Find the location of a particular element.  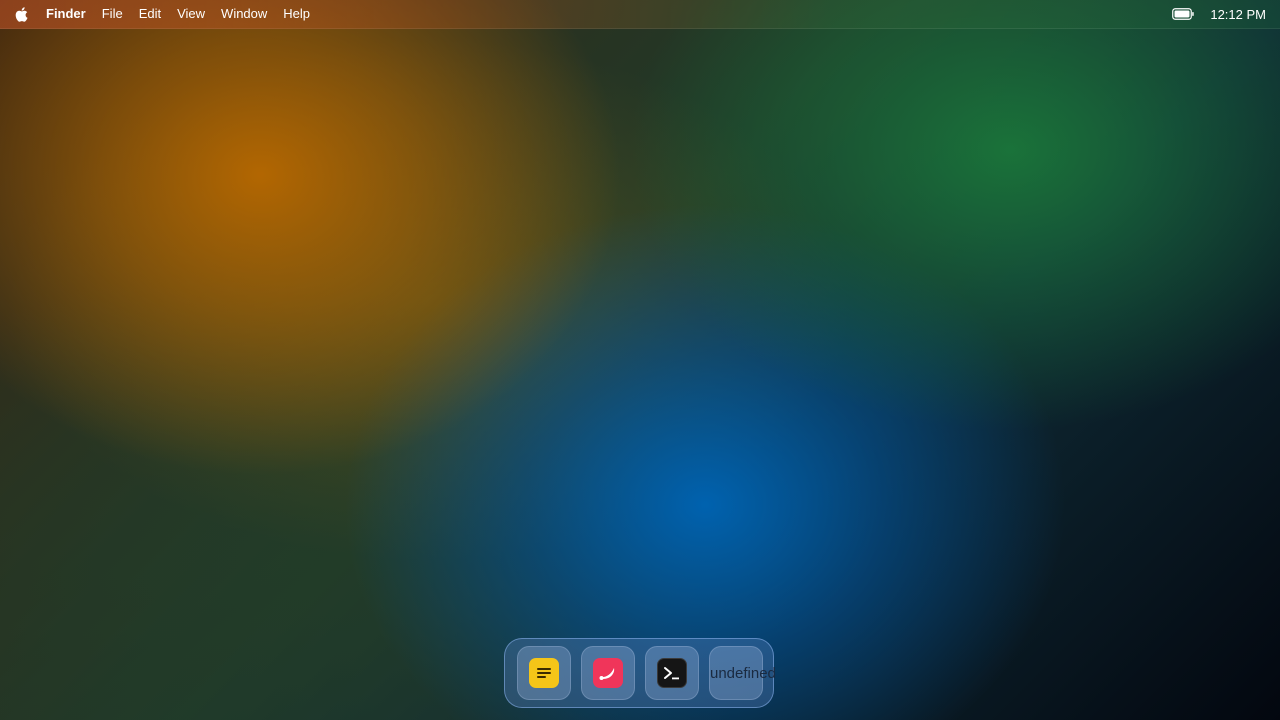

swoosh-icon is located at coordinates (608, 673).